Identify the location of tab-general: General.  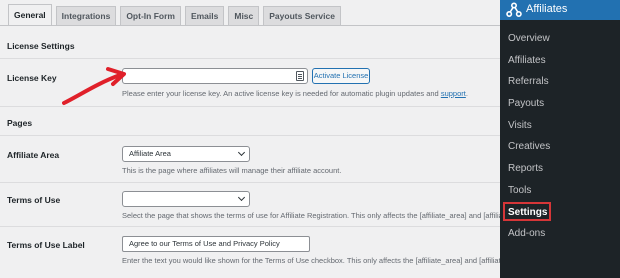
(30, 15).